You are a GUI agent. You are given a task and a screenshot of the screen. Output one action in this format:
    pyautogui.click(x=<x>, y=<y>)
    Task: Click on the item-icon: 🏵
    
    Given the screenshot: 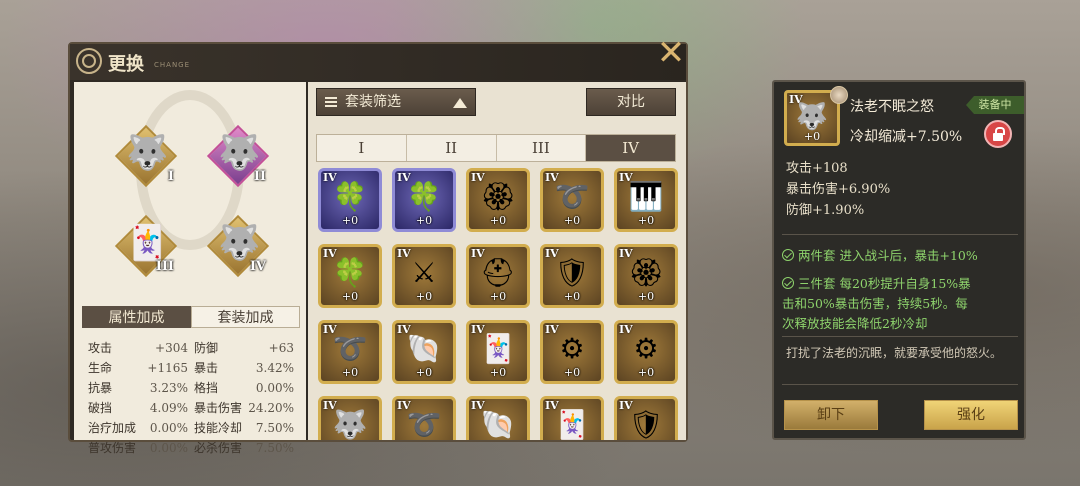 What is the action you would take?
    pyautogui.click(x=646, y=272)
    